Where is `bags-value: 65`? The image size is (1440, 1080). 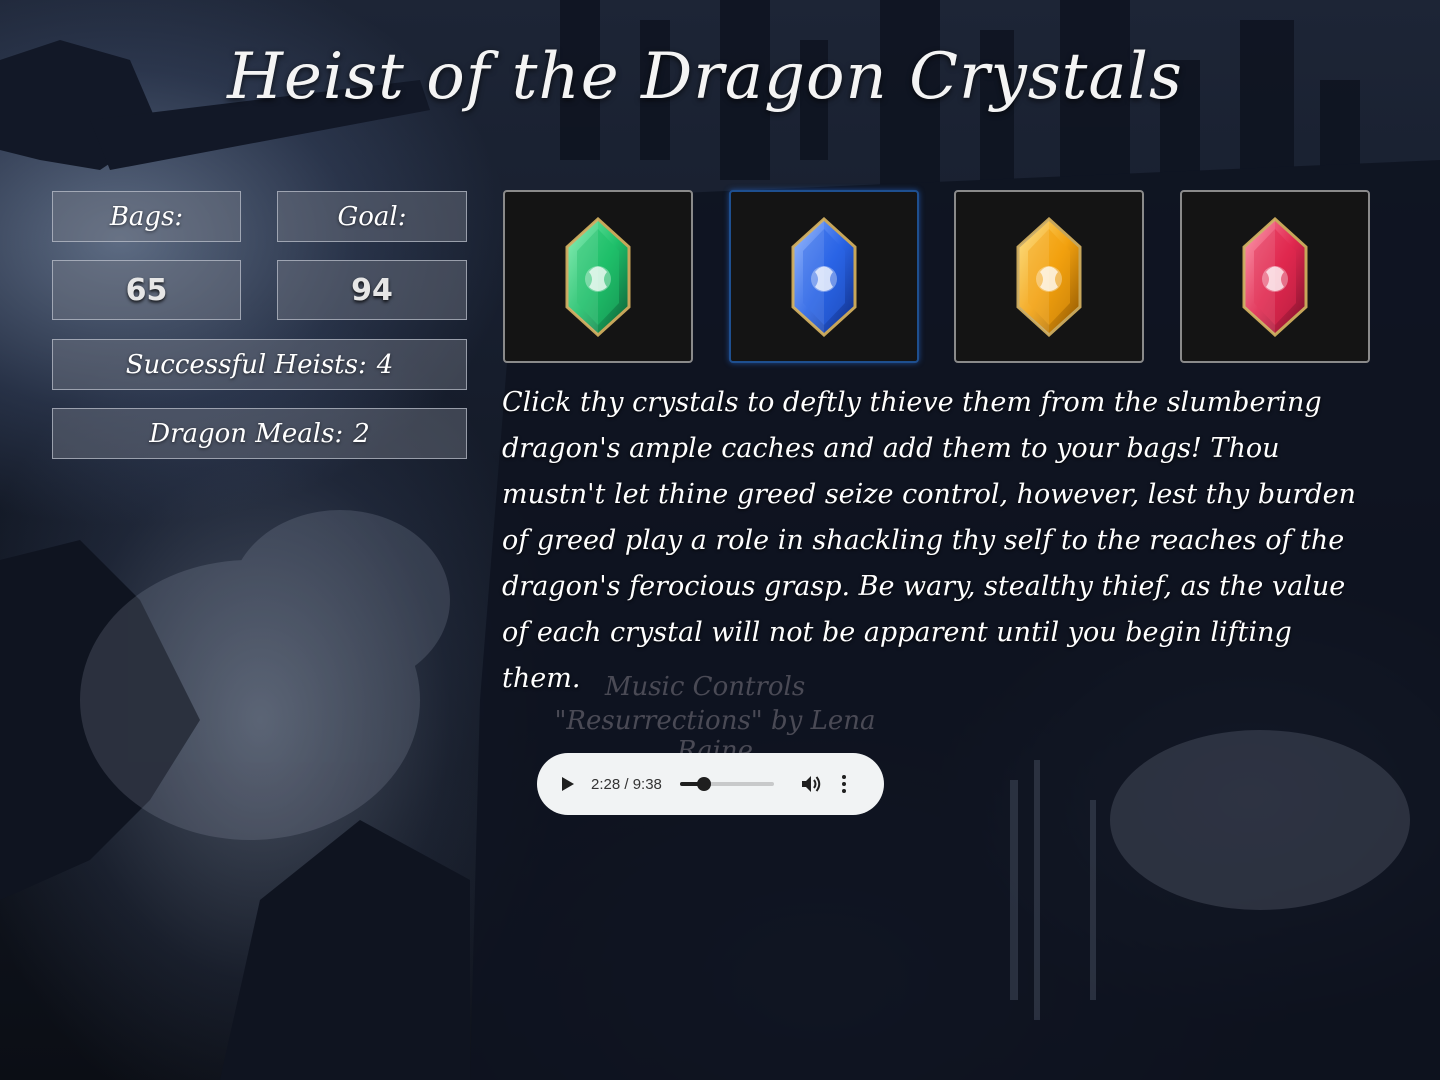 bags-value: 65 is located at coordinates (146, 290).